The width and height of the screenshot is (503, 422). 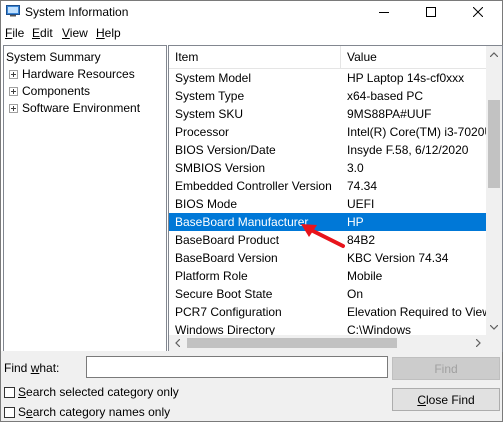 I want to click on menu-file-label: ile, so click(x=18, y=33).